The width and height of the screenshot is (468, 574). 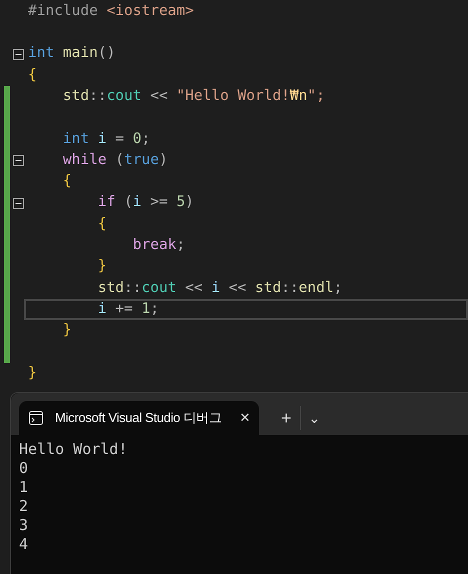 What do you see at coordinates (154, 246) in the screenshot?
I see `code-token: break` at bounding box center [154, 246].